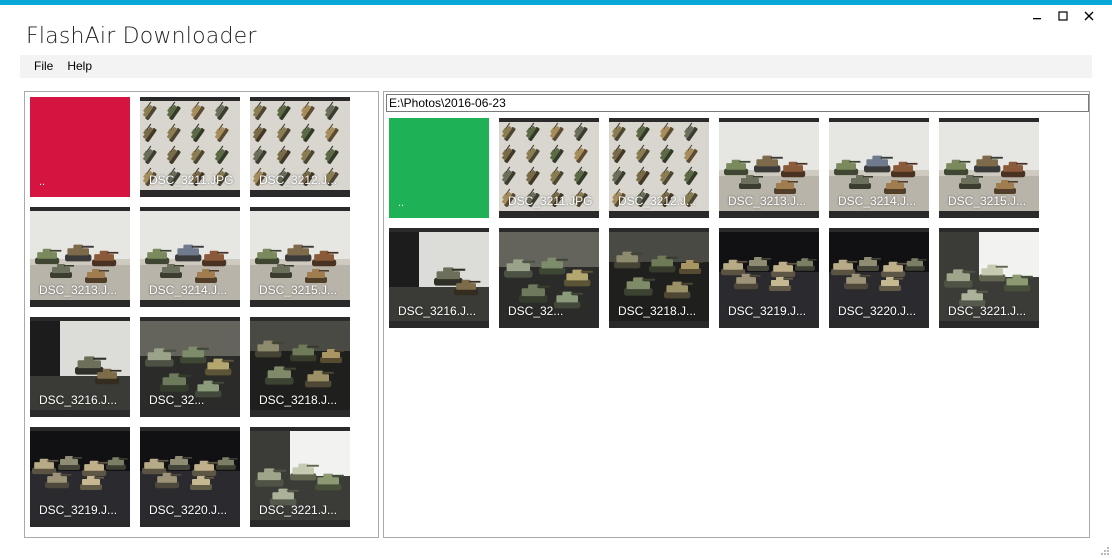  I want to click on minimize-button, so click(1037, 16).